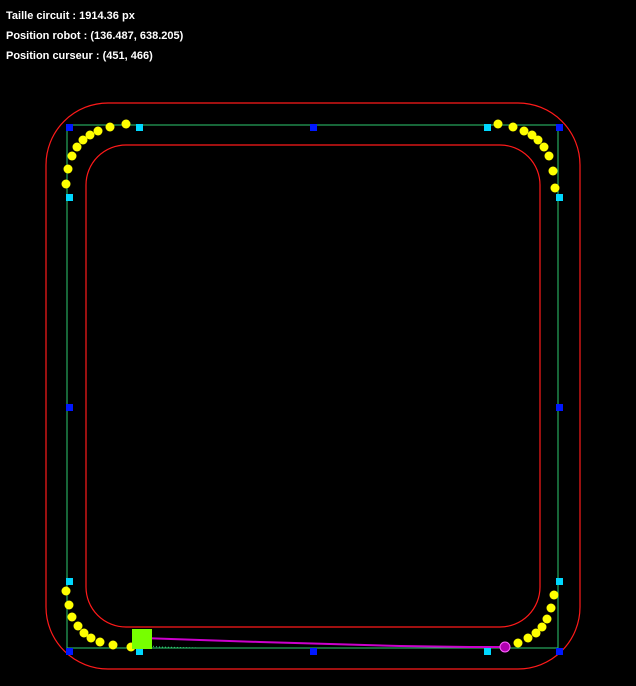 The image size is (636, 686). I want to click on planned-path, so click(323, 642).